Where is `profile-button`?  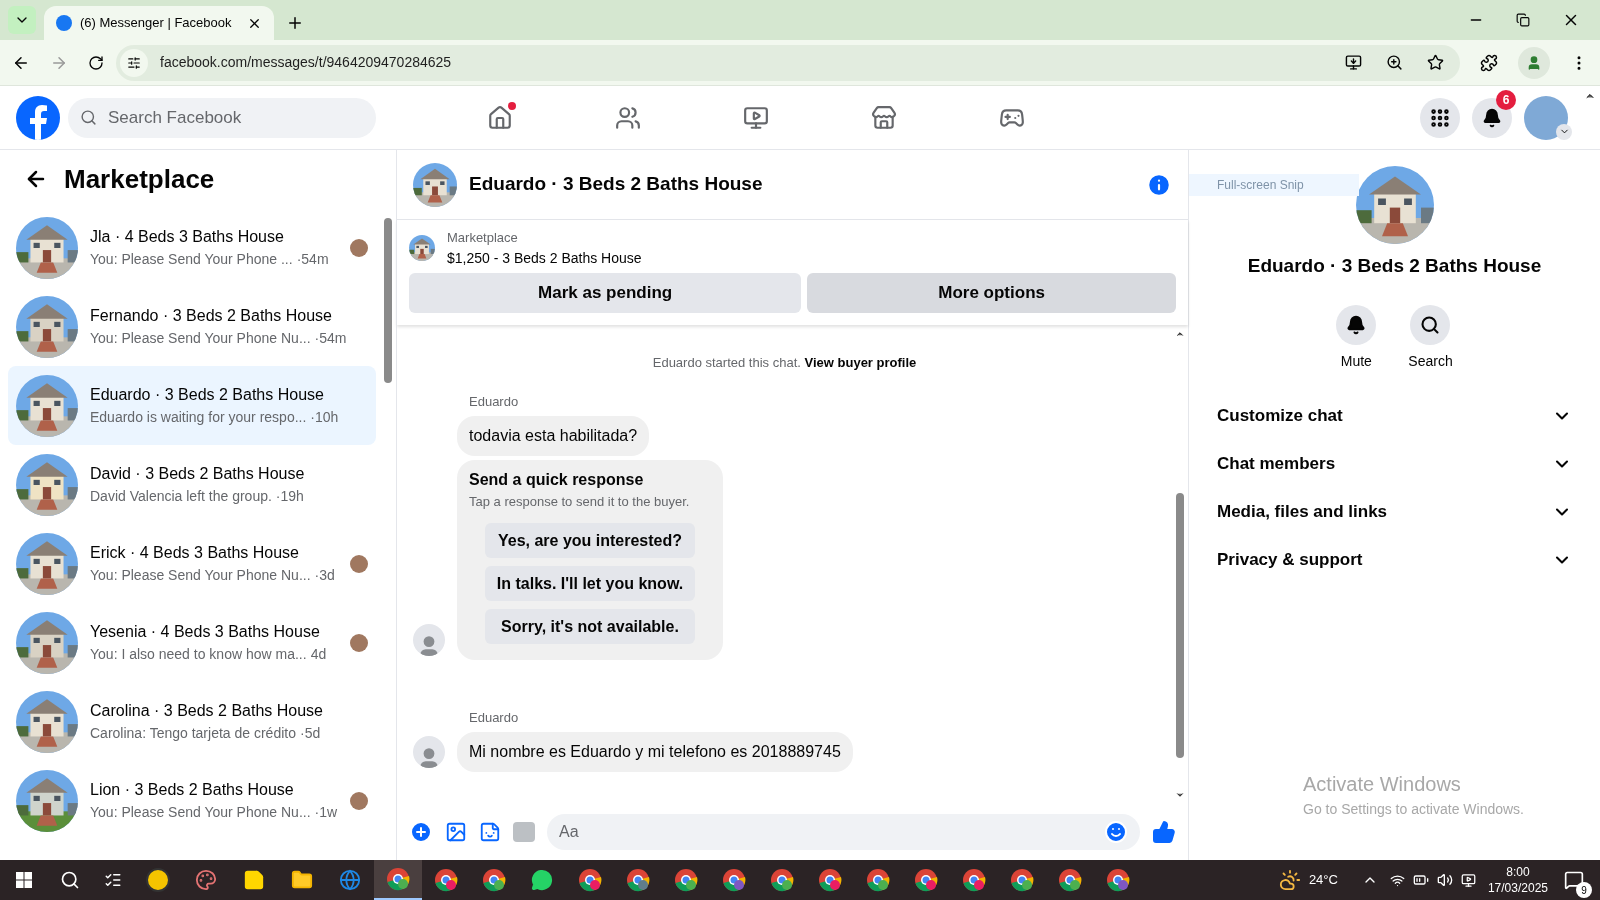 profile-button is located at coordinates (1534, 62).